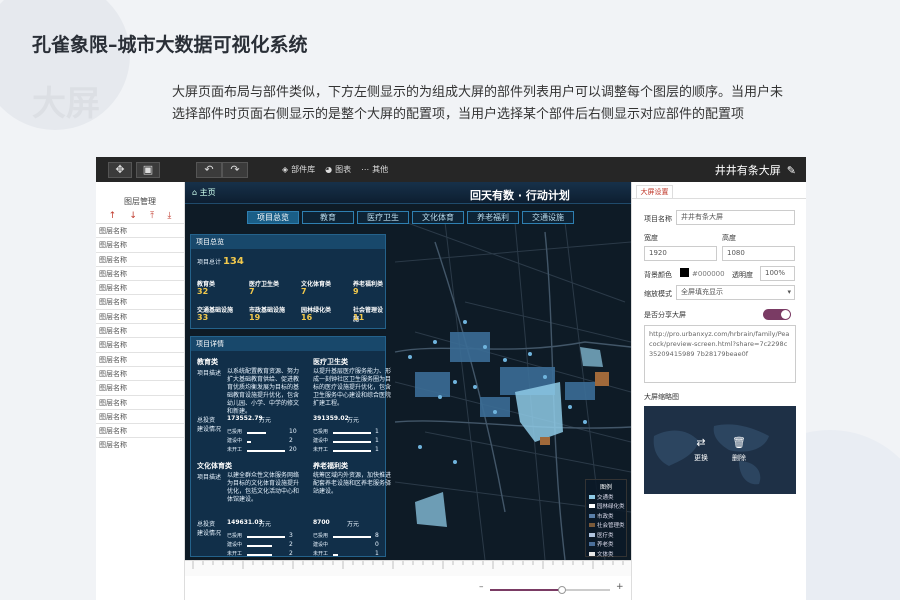 The image size is (900, 600). What do you see at coordinates (328, 217) in the screenshot?
I see `tab-1: 教育` at bounding box center [328, 217].